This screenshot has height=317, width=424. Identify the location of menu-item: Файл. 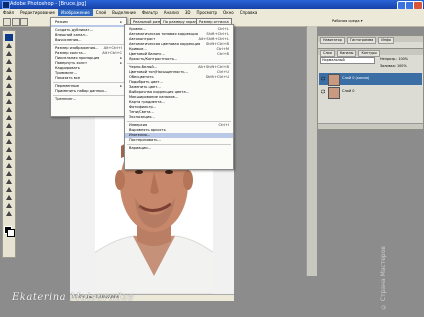
(8, 12).